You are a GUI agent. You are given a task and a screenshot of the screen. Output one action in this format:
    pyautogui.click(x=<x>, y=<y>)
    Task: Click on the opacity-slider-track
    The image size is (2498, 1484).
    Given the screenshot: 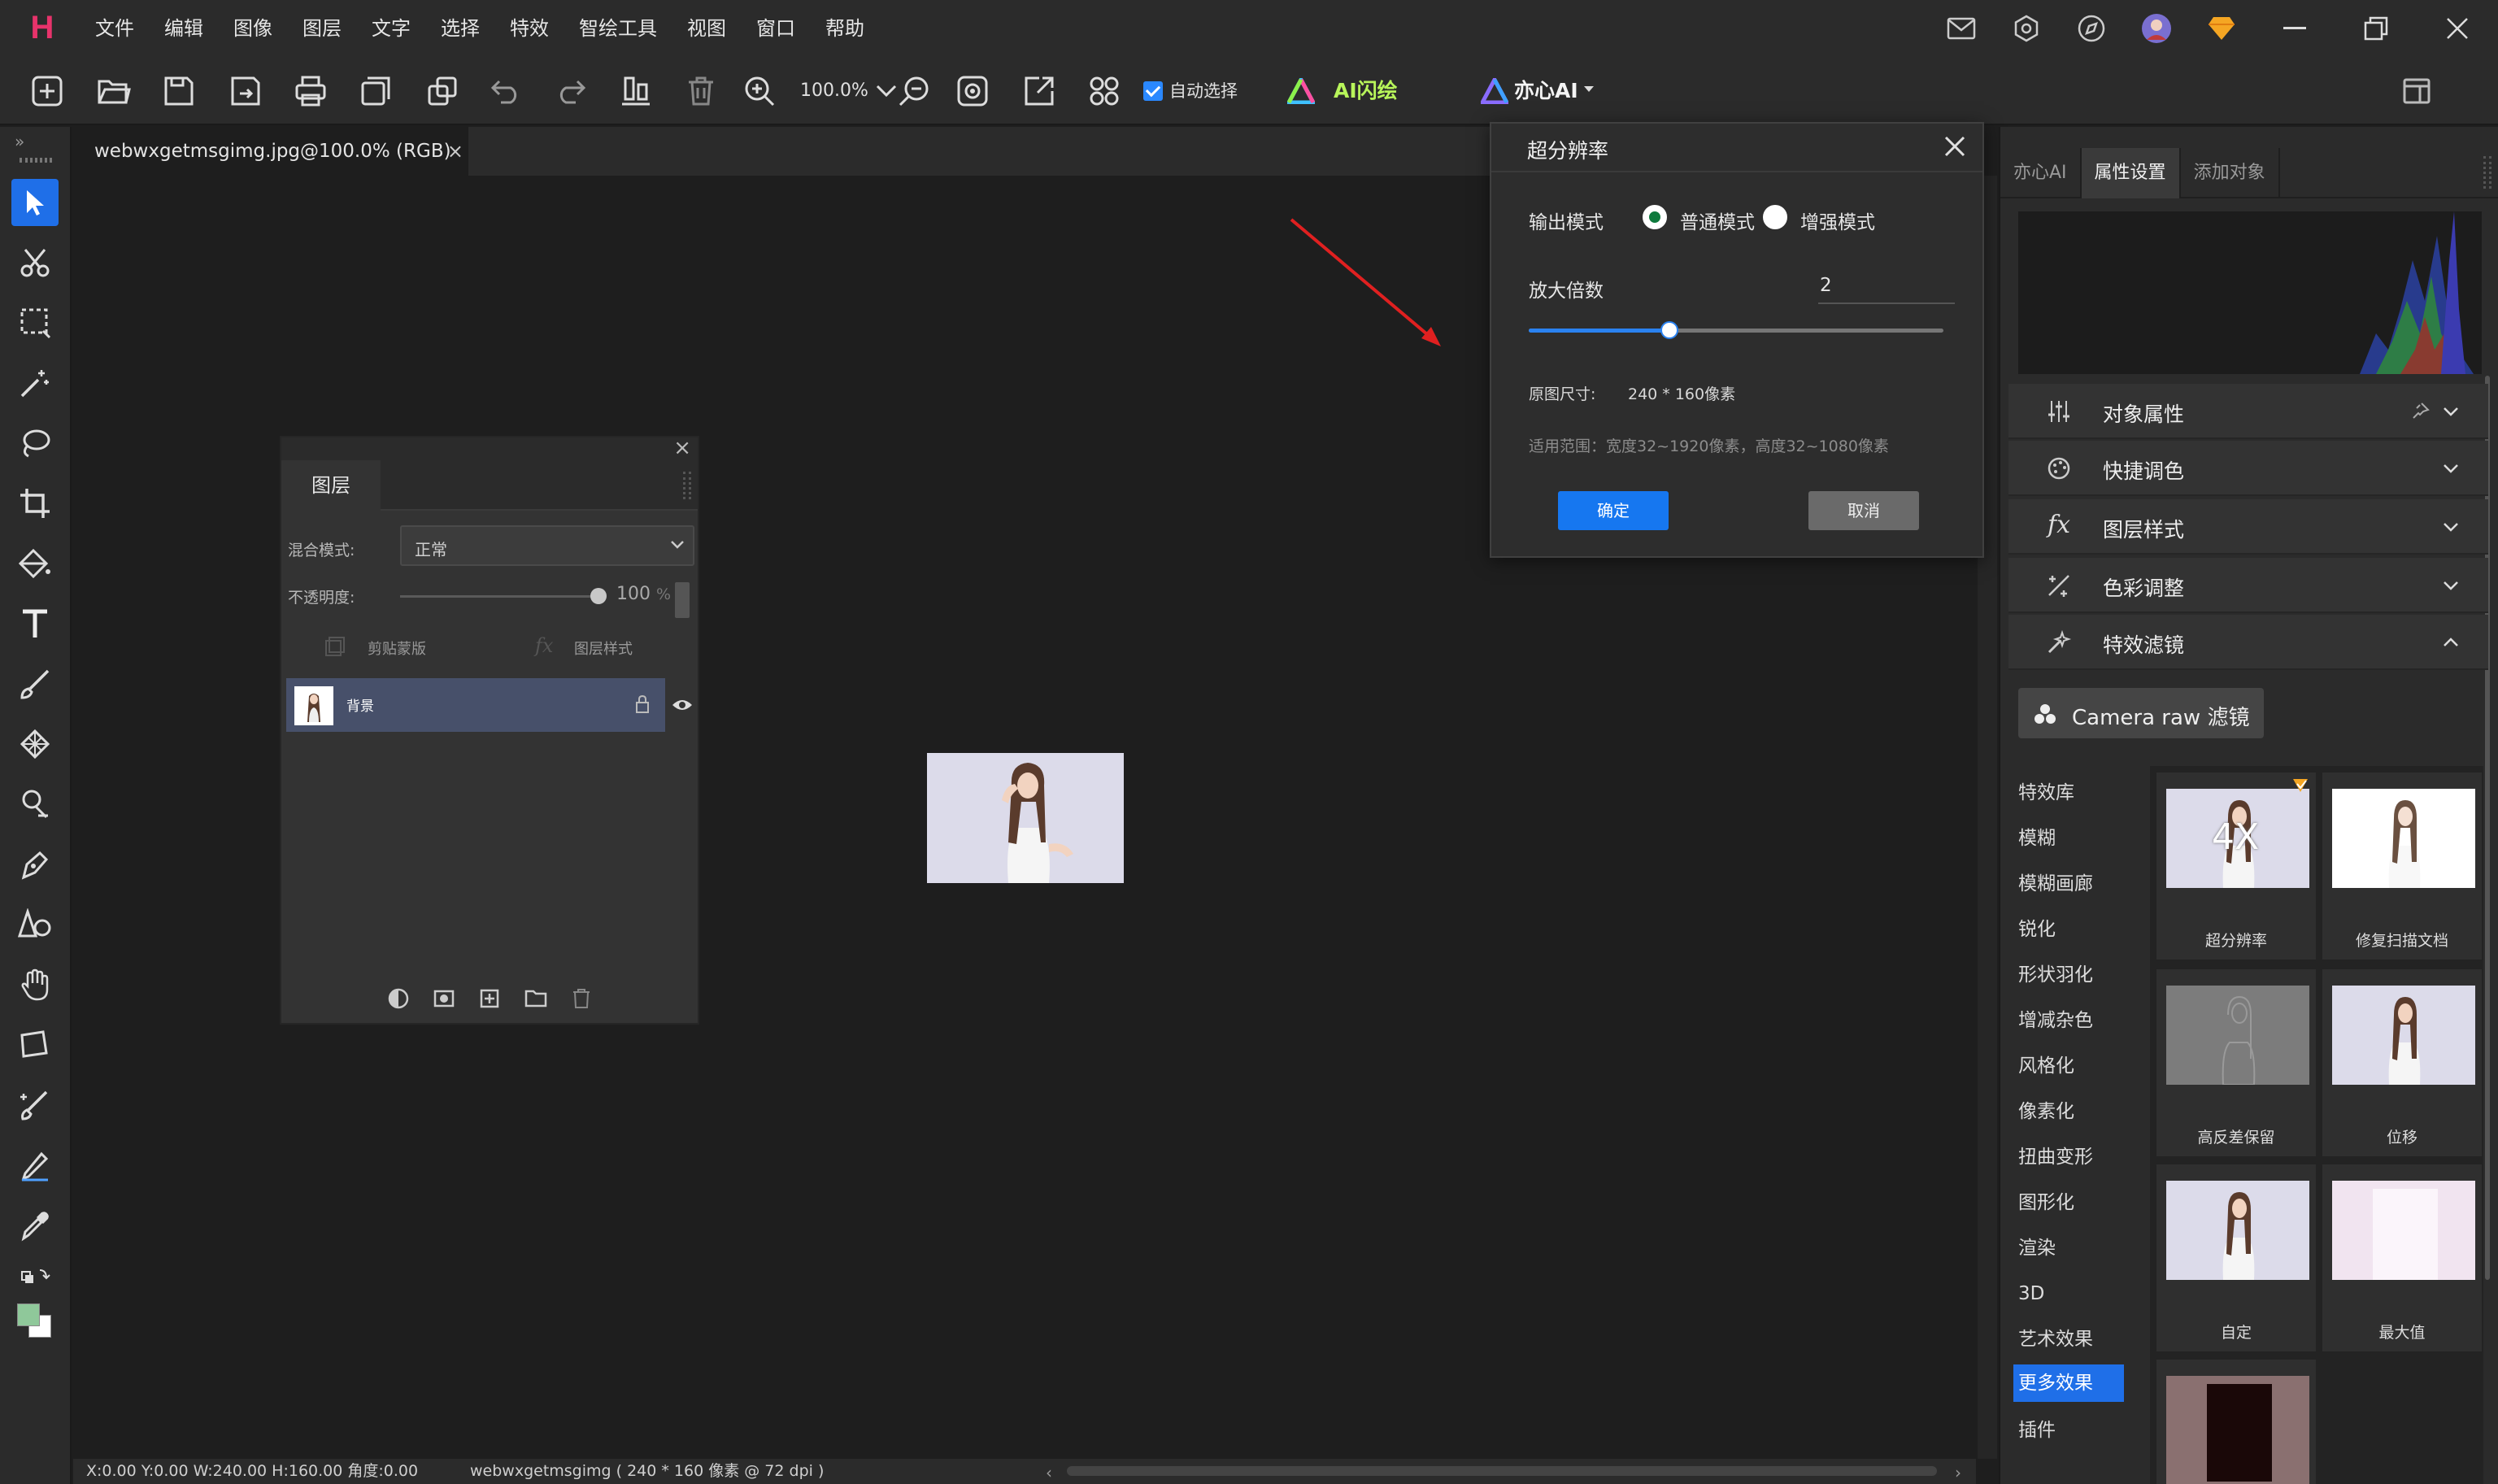 What is the action you would take?
    pyautogui.click(x=501, y=596)
    